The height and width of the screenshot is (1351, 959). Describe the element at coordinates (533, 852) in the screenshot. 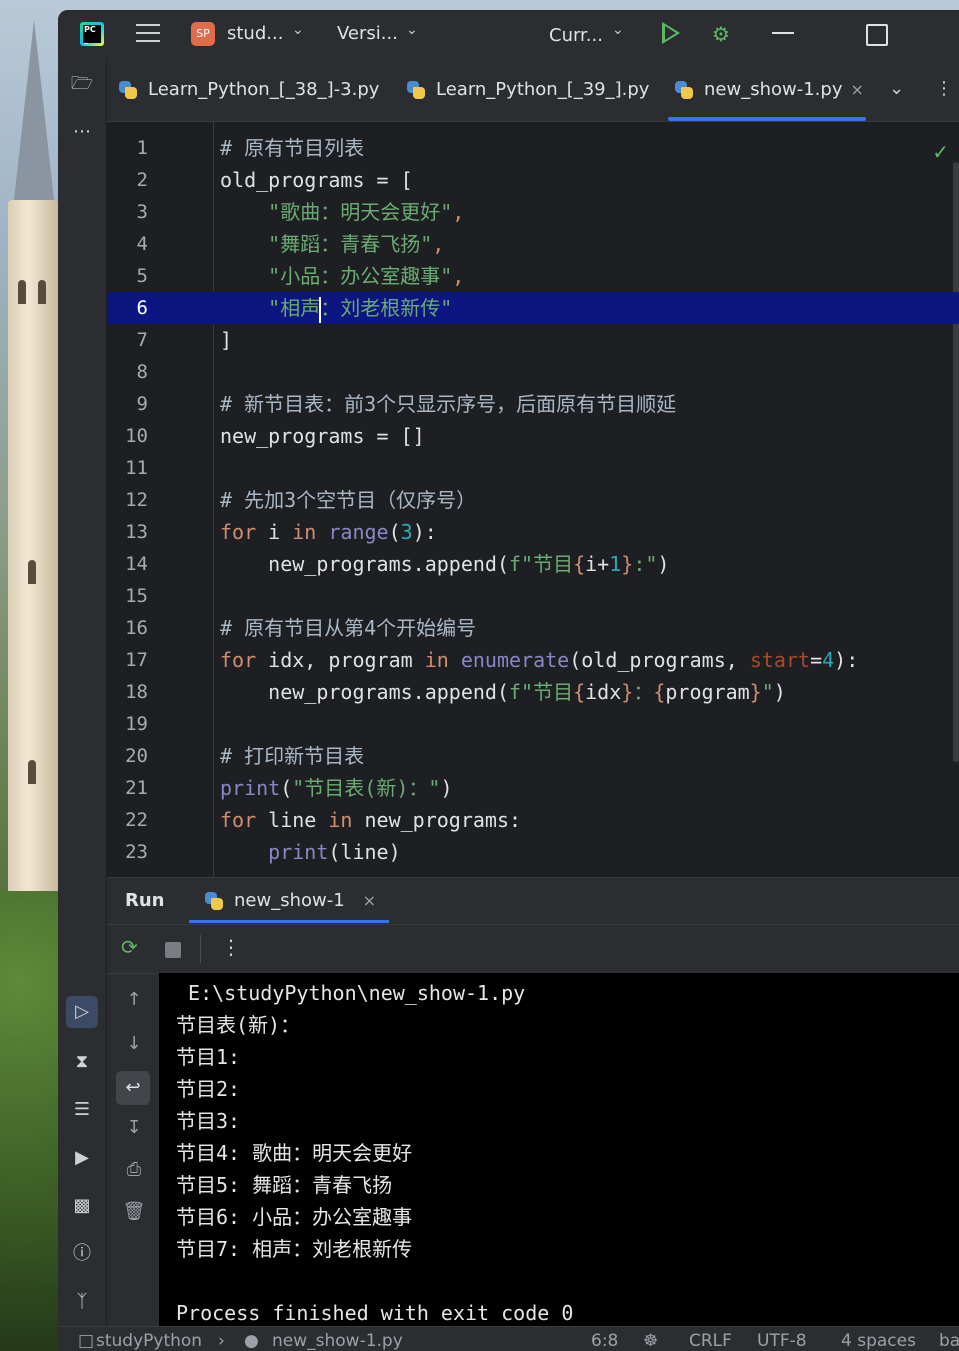

I see `code-line: 23 print(line)` at that location.